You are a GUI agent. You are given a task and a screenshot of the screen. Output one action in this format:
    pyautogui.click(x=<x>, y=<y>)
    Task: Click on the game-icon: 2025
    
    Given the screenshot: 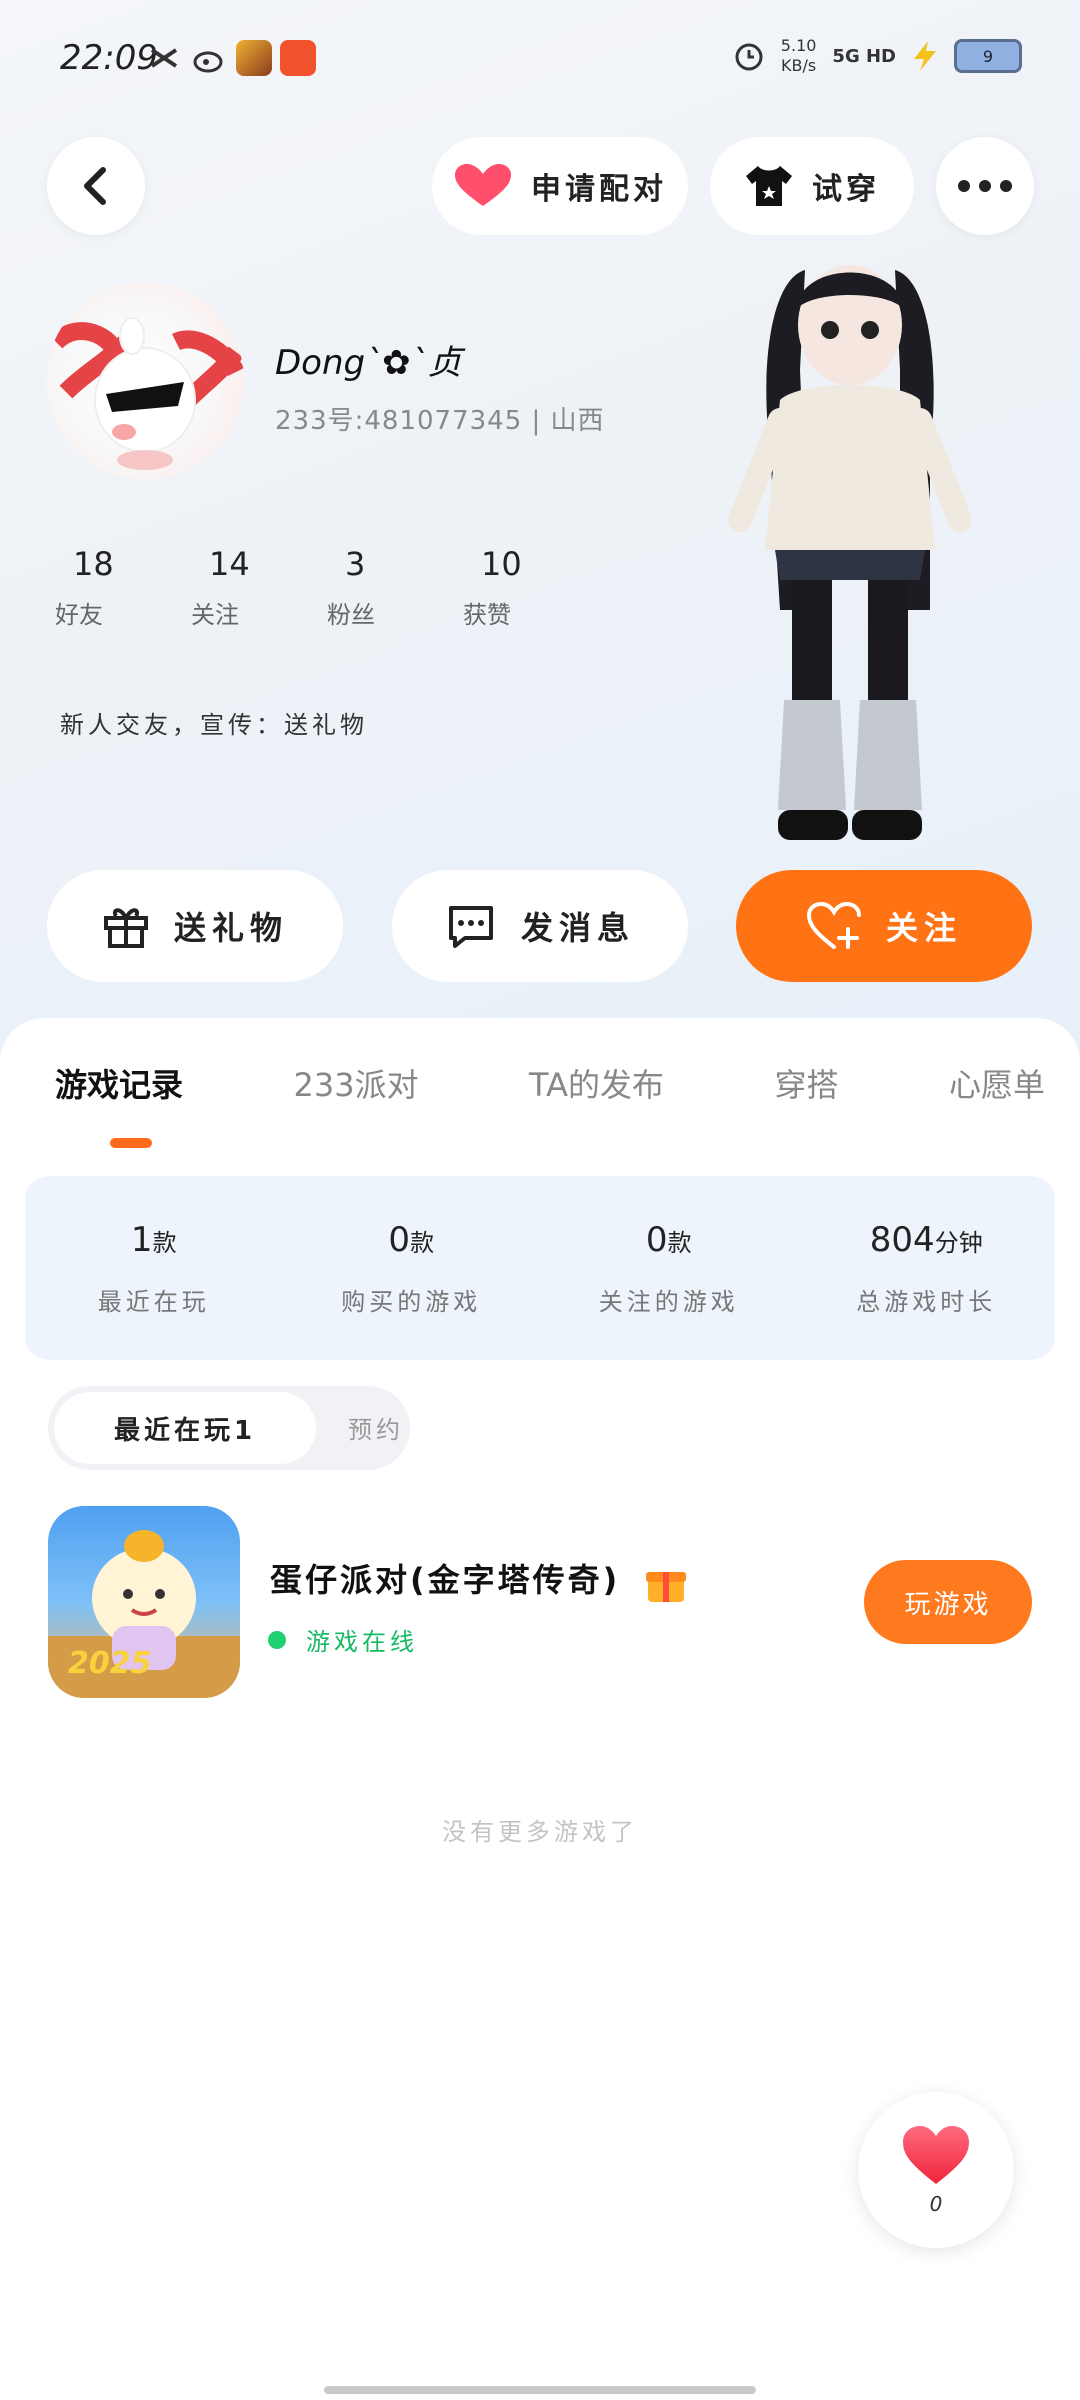 What is the action you would take?
    pyautogui.click(x=144, y=1602)
    